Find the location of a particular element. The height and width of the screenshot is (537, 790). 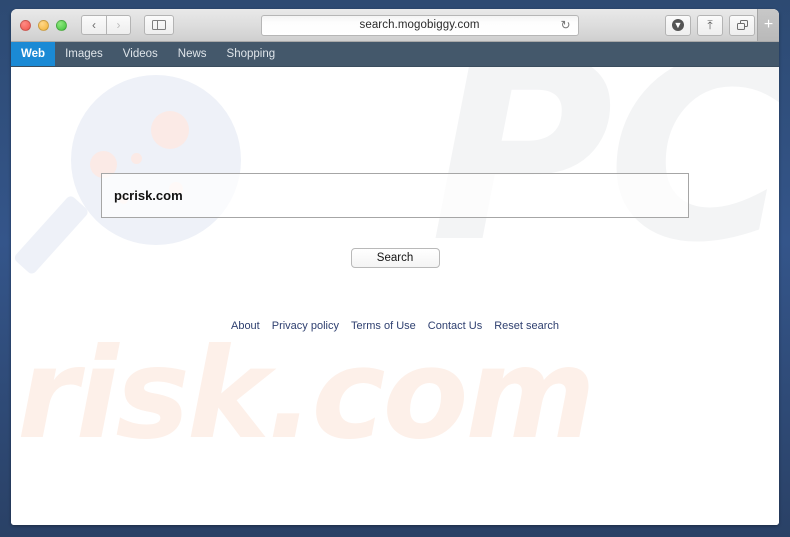

footer-link-privacy: Privacy policy is located at coordinates (305, 326).